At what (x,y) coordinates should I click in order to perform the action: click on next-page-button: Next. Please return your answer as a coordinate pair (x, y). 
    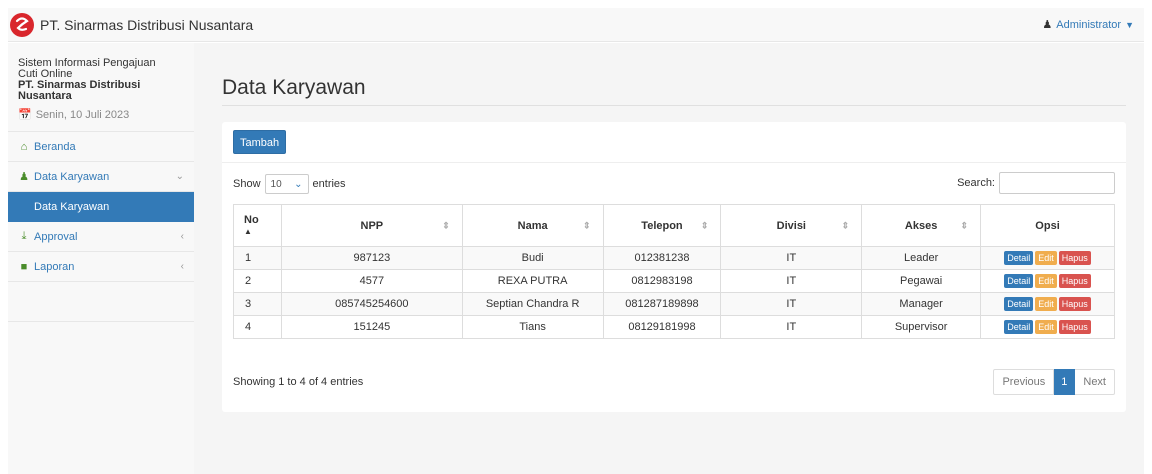
    Looking at the image, I should click on (1095, 382).